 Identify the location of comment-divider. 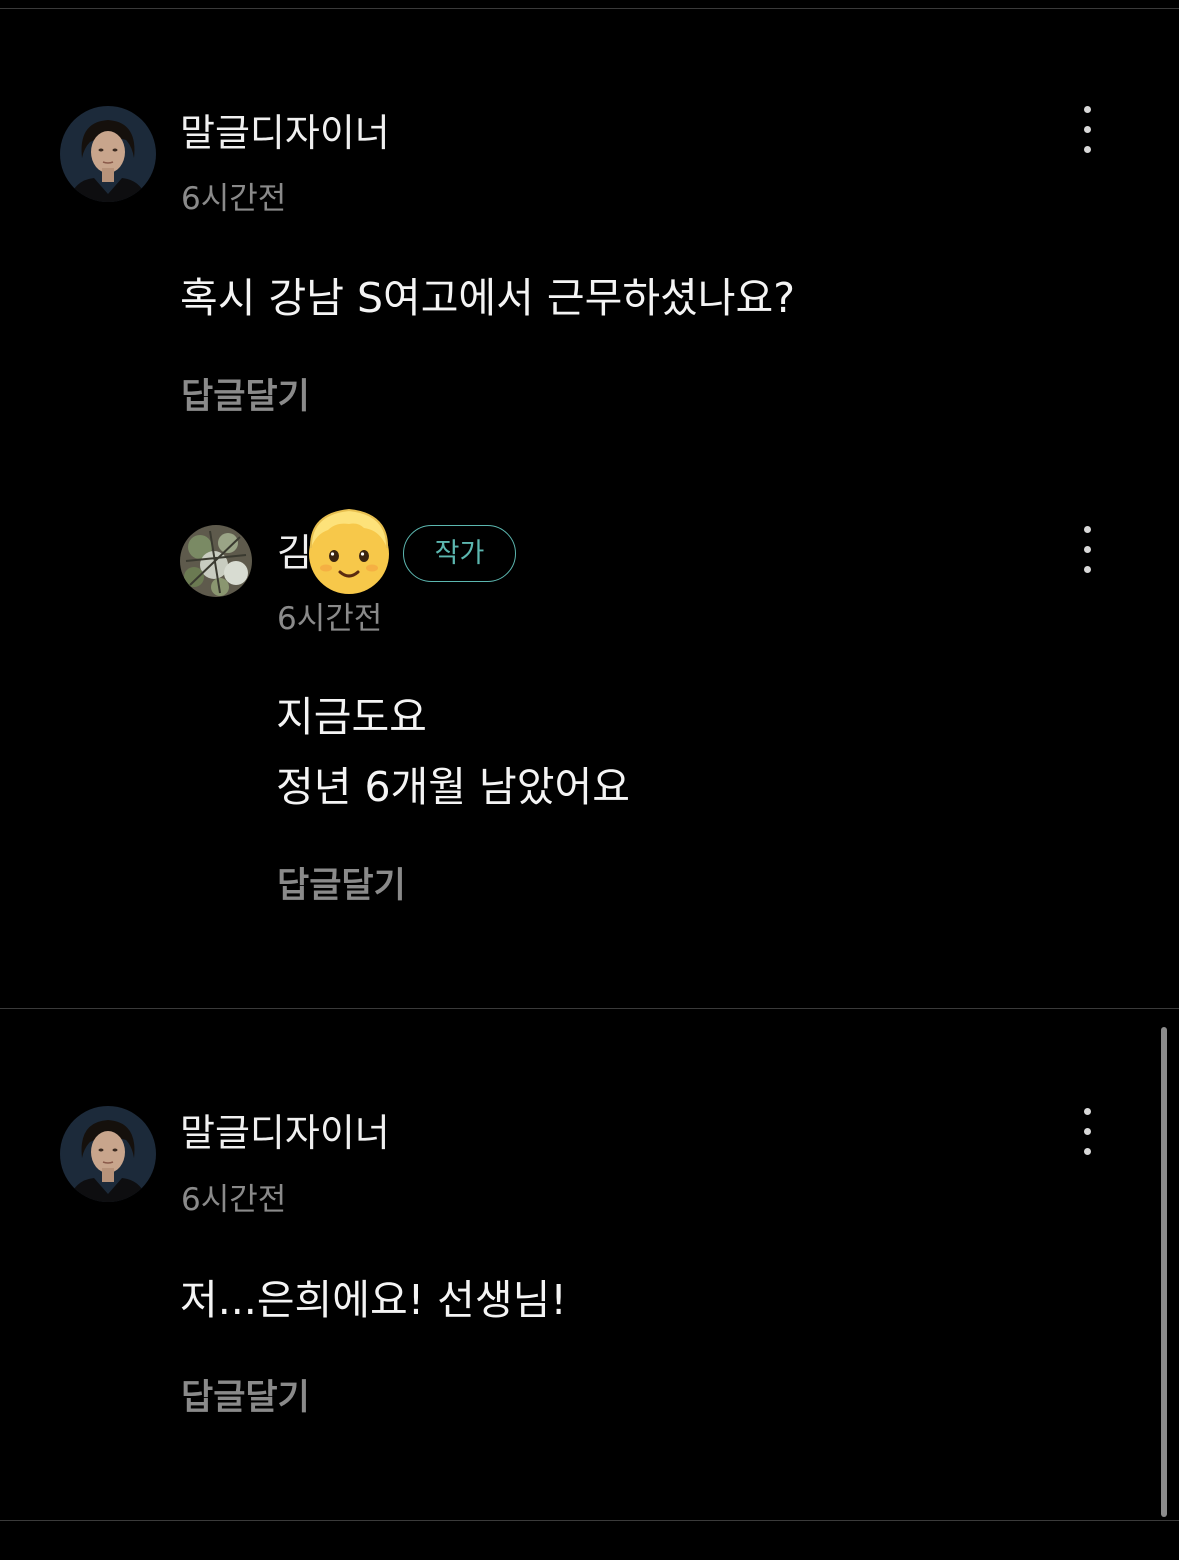
(589, 1008).